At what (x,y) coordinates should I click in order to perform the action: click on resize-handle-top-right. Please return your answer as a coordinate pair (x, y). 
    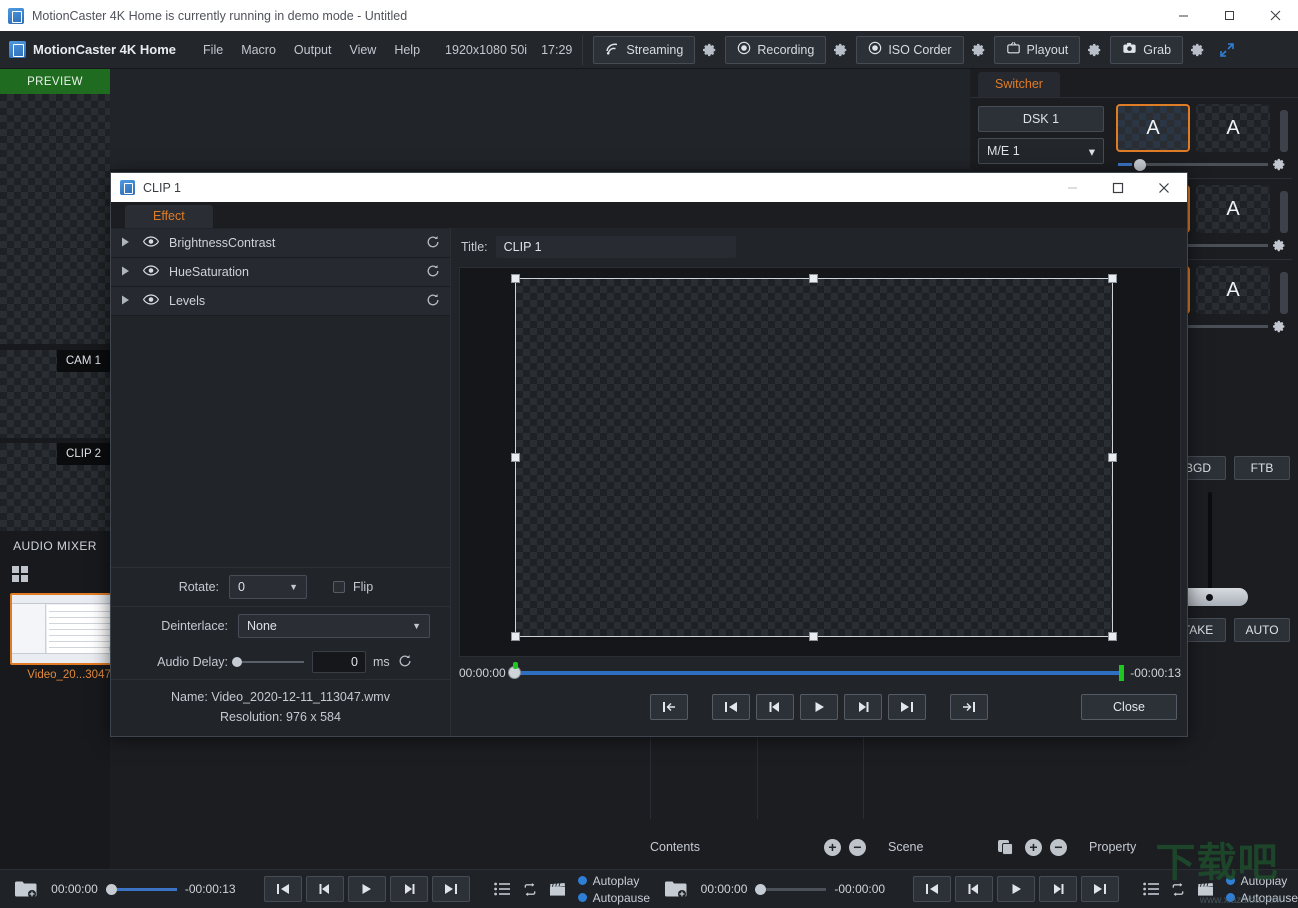
    Looking at the image, I should click on (1112, 278).